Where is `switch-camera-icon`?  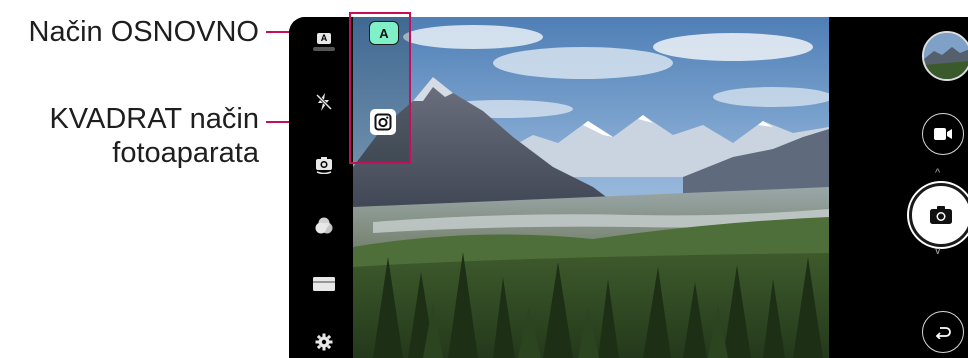 switch-camera-icon is located at coordinates (324, 164).